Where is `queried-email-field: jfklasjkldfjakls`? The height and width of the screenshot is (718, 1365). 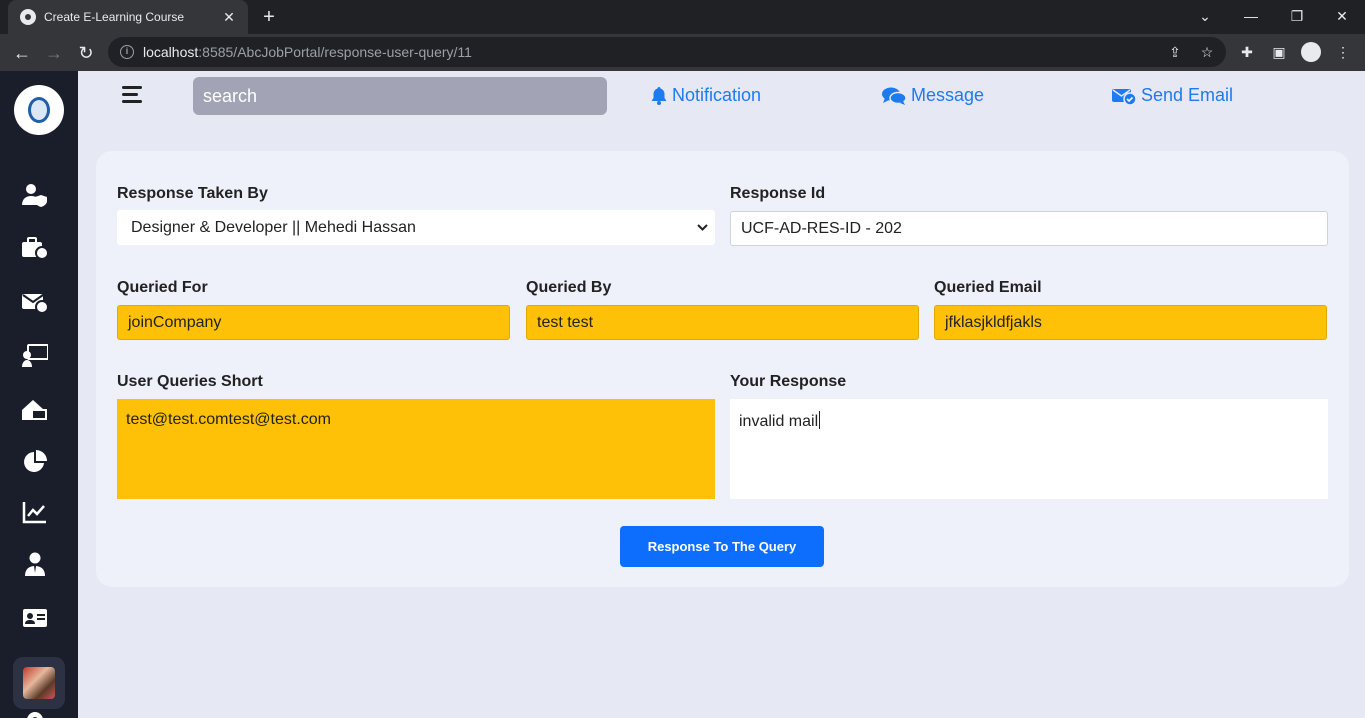
queried-email-field: jfklasjkldfjakls is located at coordinates (1130, 322).